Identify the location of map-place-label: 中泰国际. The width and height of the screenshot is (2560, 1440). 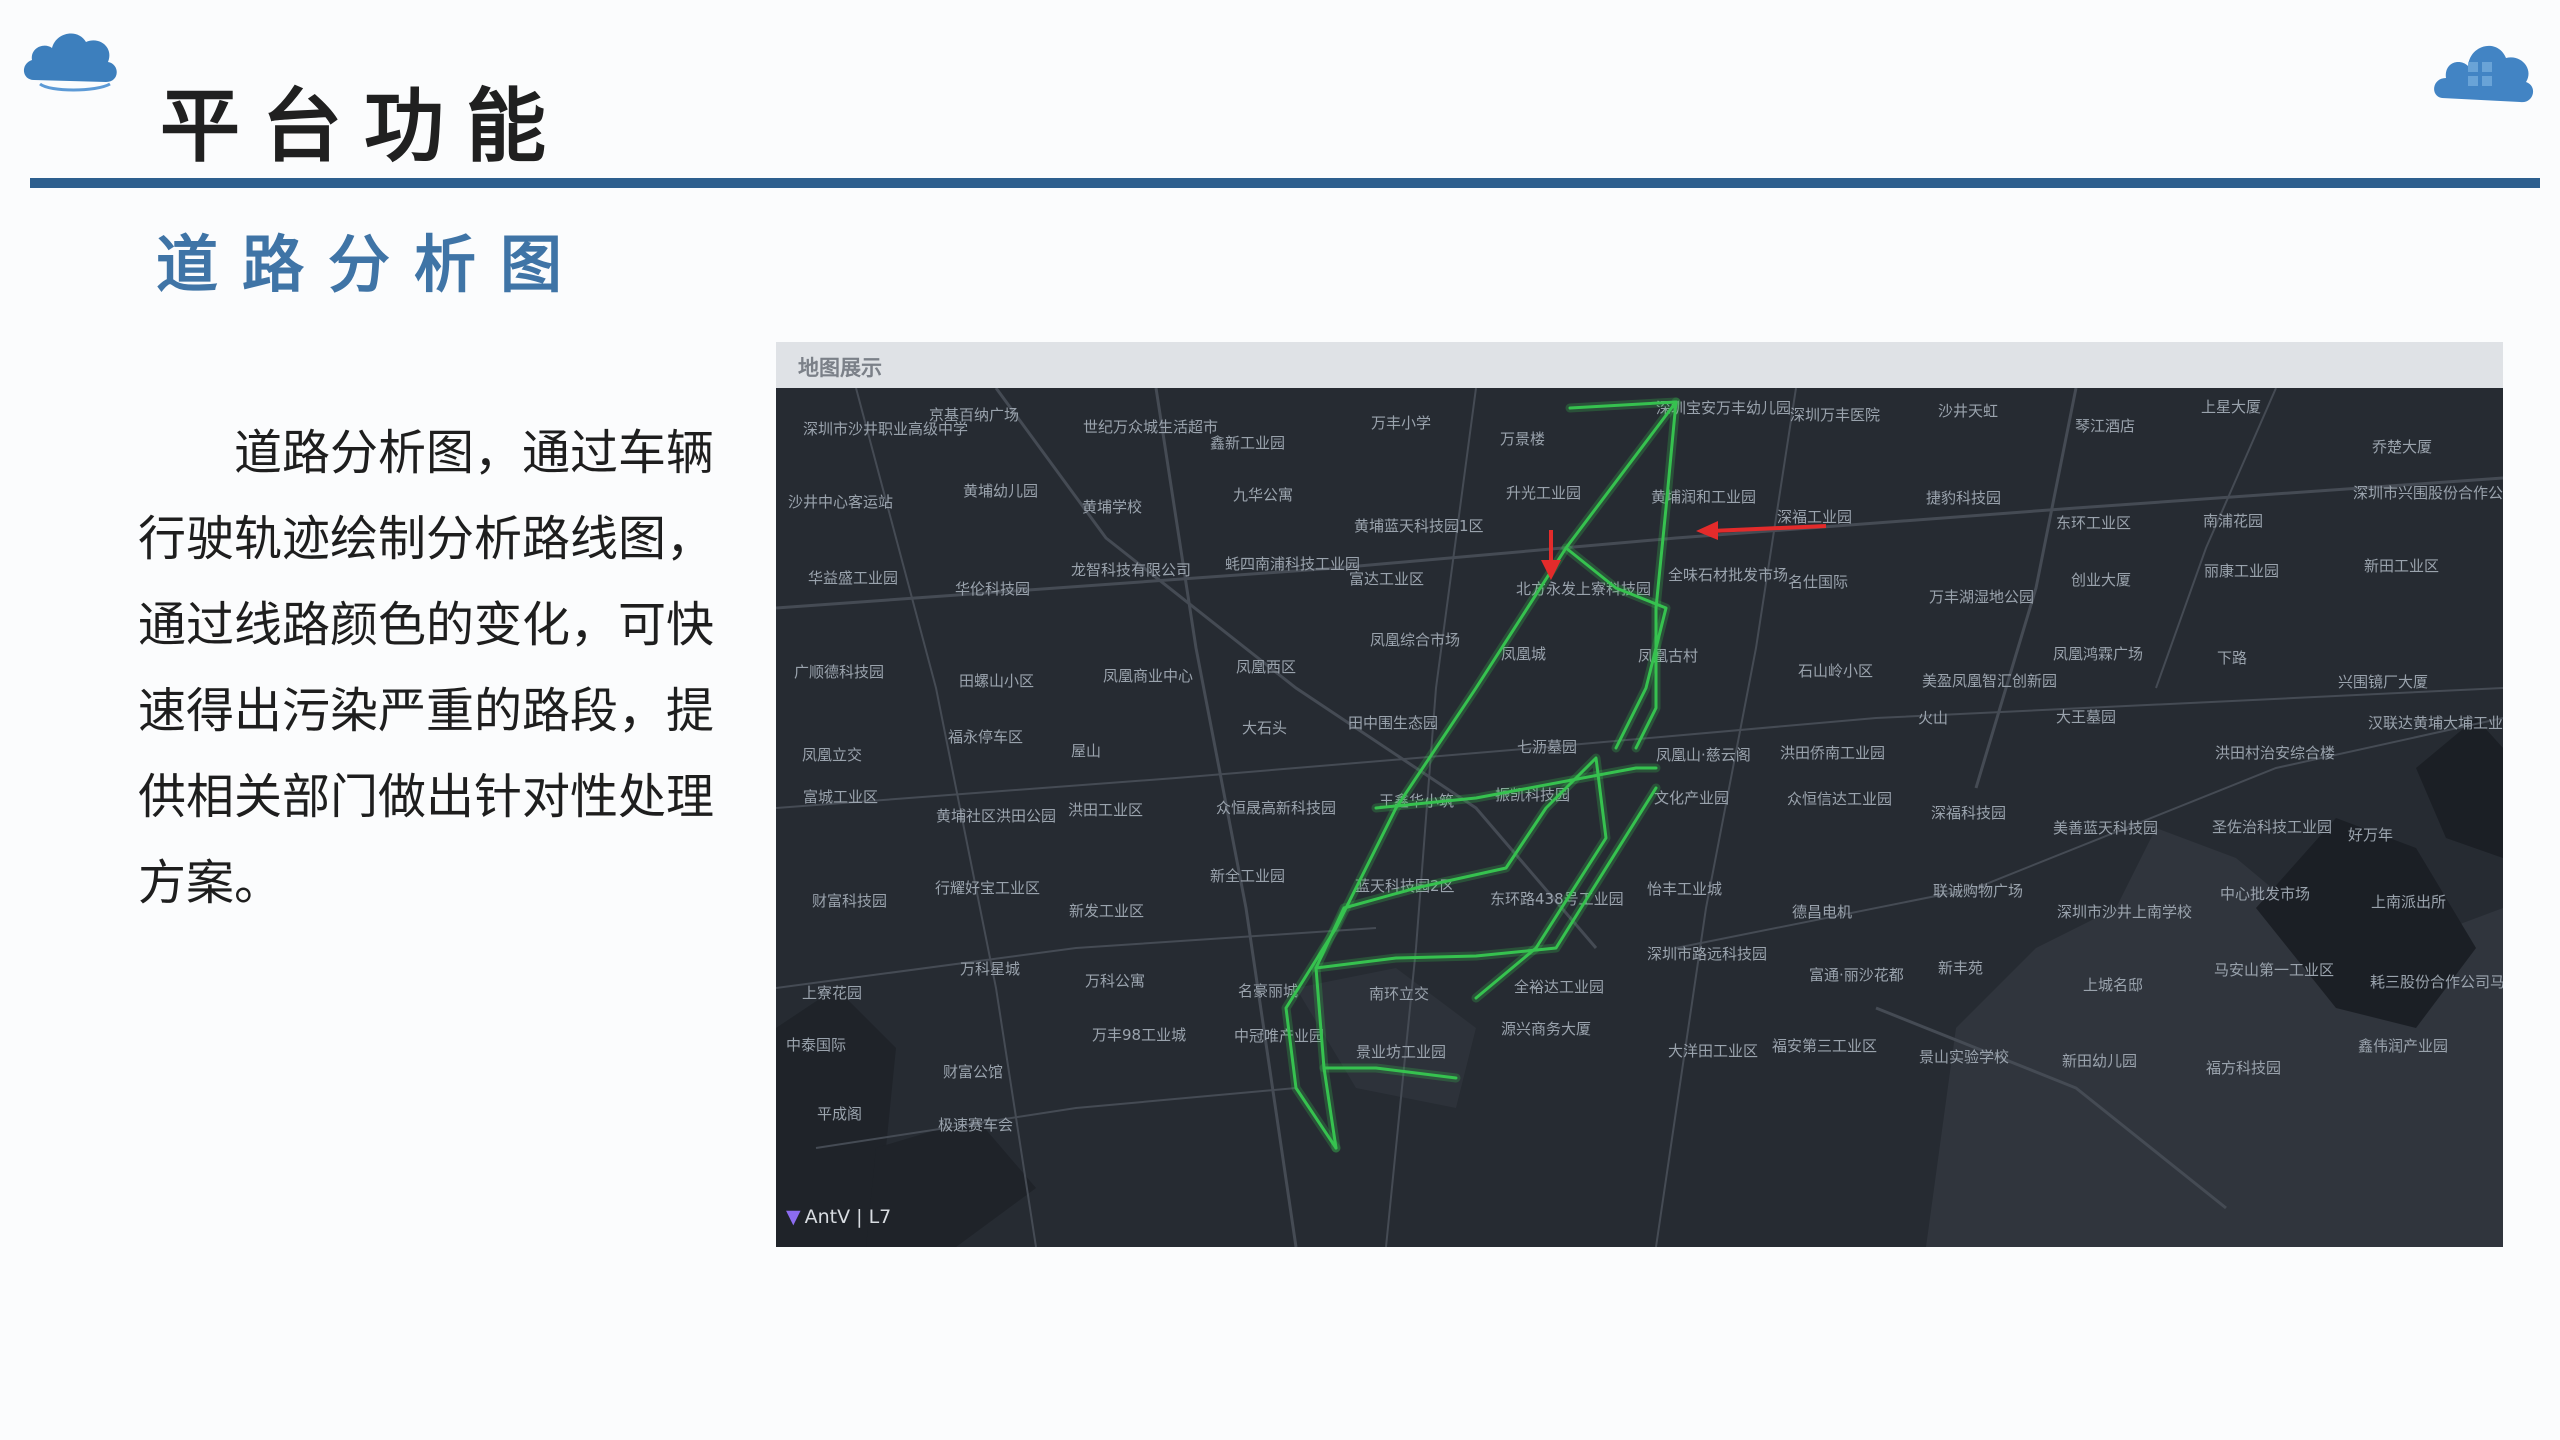
(816, 1045).